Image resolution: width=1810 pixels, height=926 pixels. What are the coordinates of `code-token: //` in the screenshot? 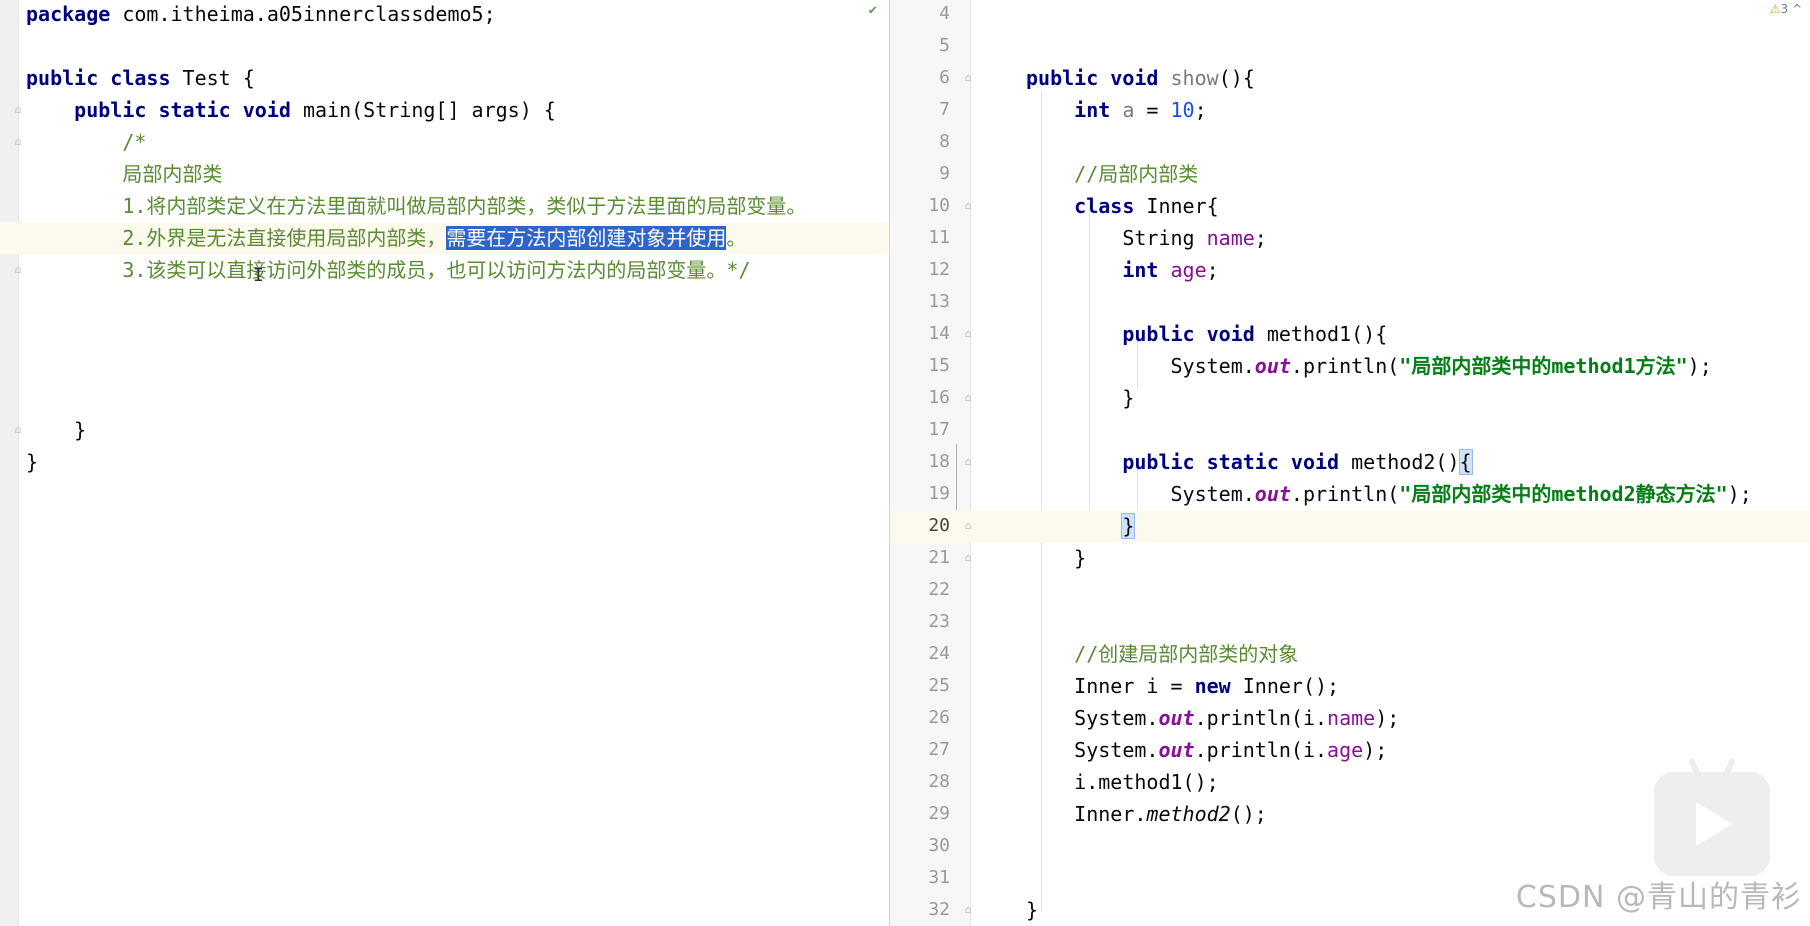 It's located at (1086, 174).